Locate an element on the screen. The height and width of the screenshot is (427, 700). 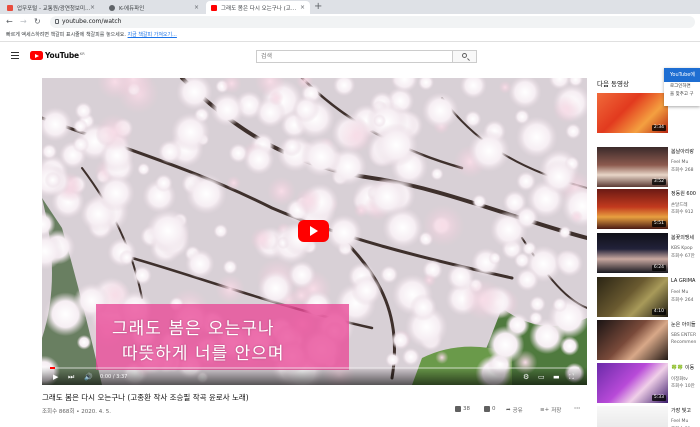
sidebar-item-title: 가장 빛고 is located at coordinates (681, 410).